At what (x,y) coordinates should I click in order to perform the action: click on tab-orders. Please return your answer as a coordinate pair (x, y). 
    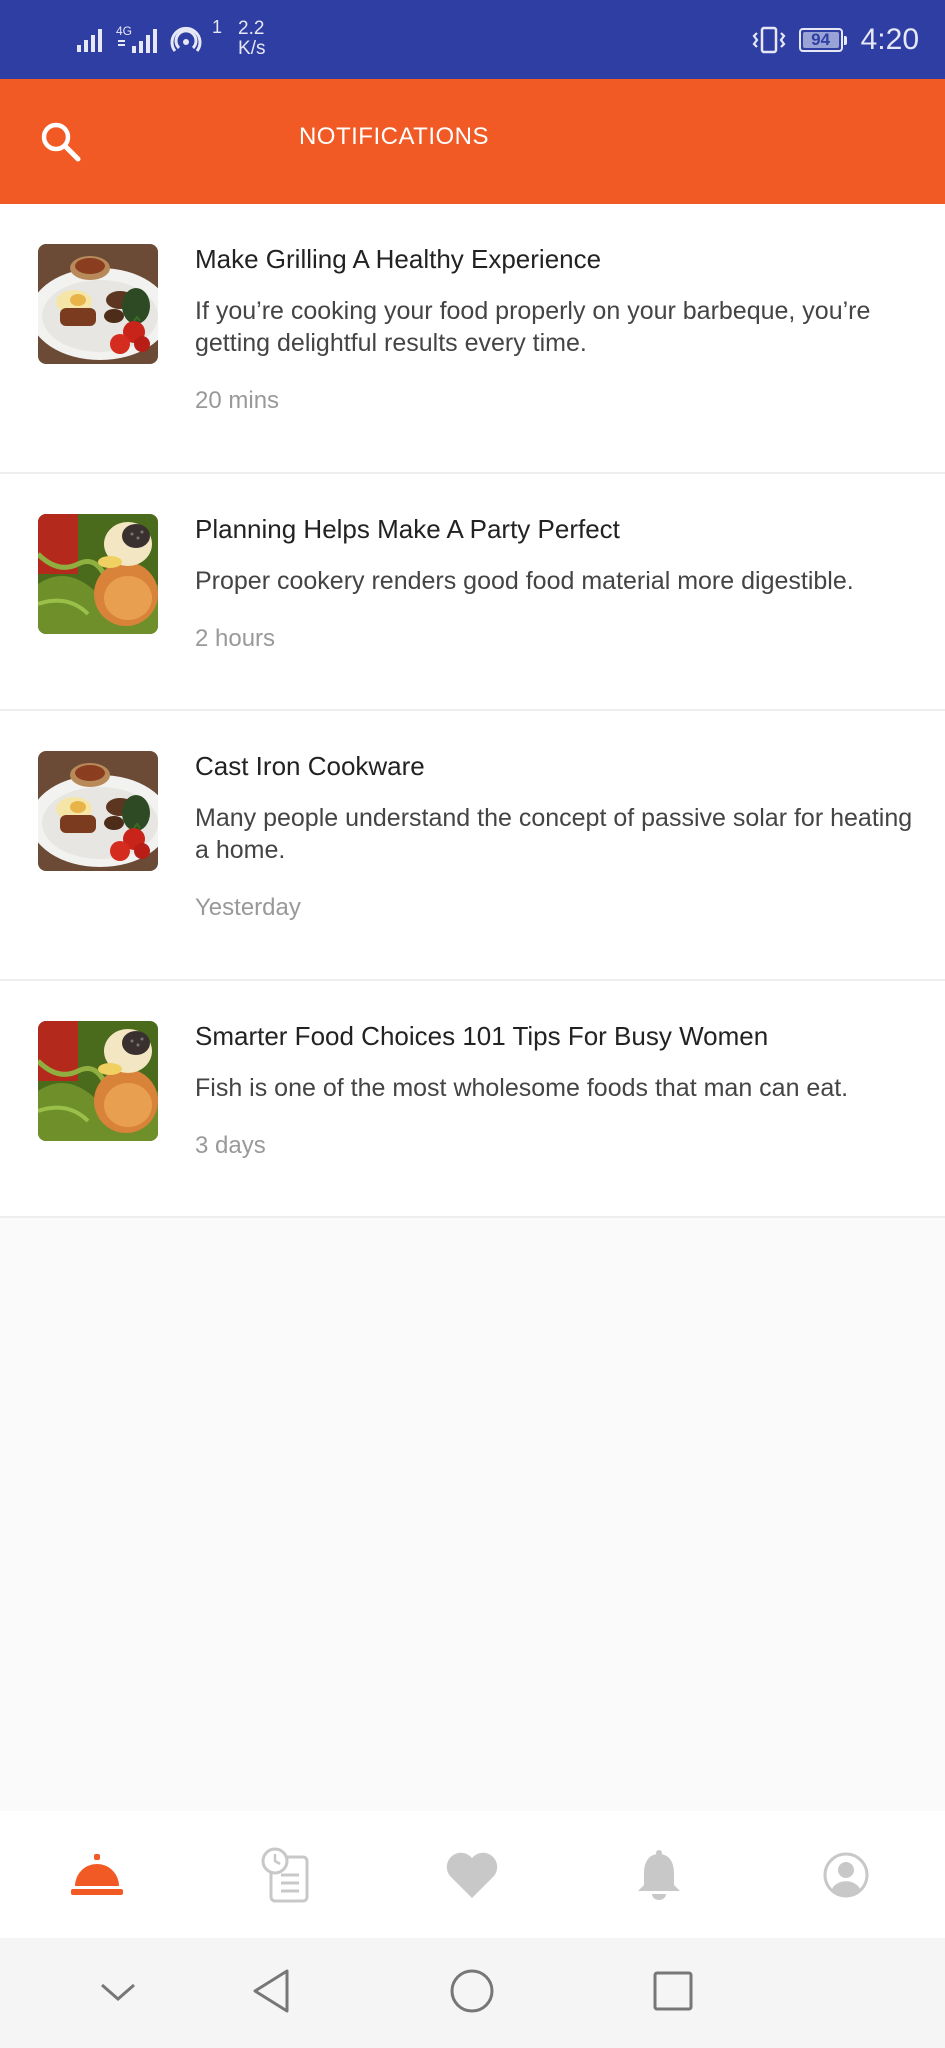
    Looking at the image, I should click on (285, 1874).